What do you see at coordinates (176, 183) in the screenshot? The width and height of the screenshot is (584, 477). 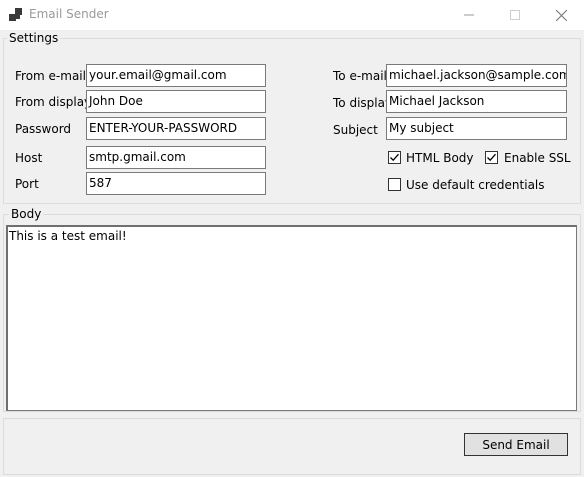 I see `port-field: 587` at bounding box center [176, 183].